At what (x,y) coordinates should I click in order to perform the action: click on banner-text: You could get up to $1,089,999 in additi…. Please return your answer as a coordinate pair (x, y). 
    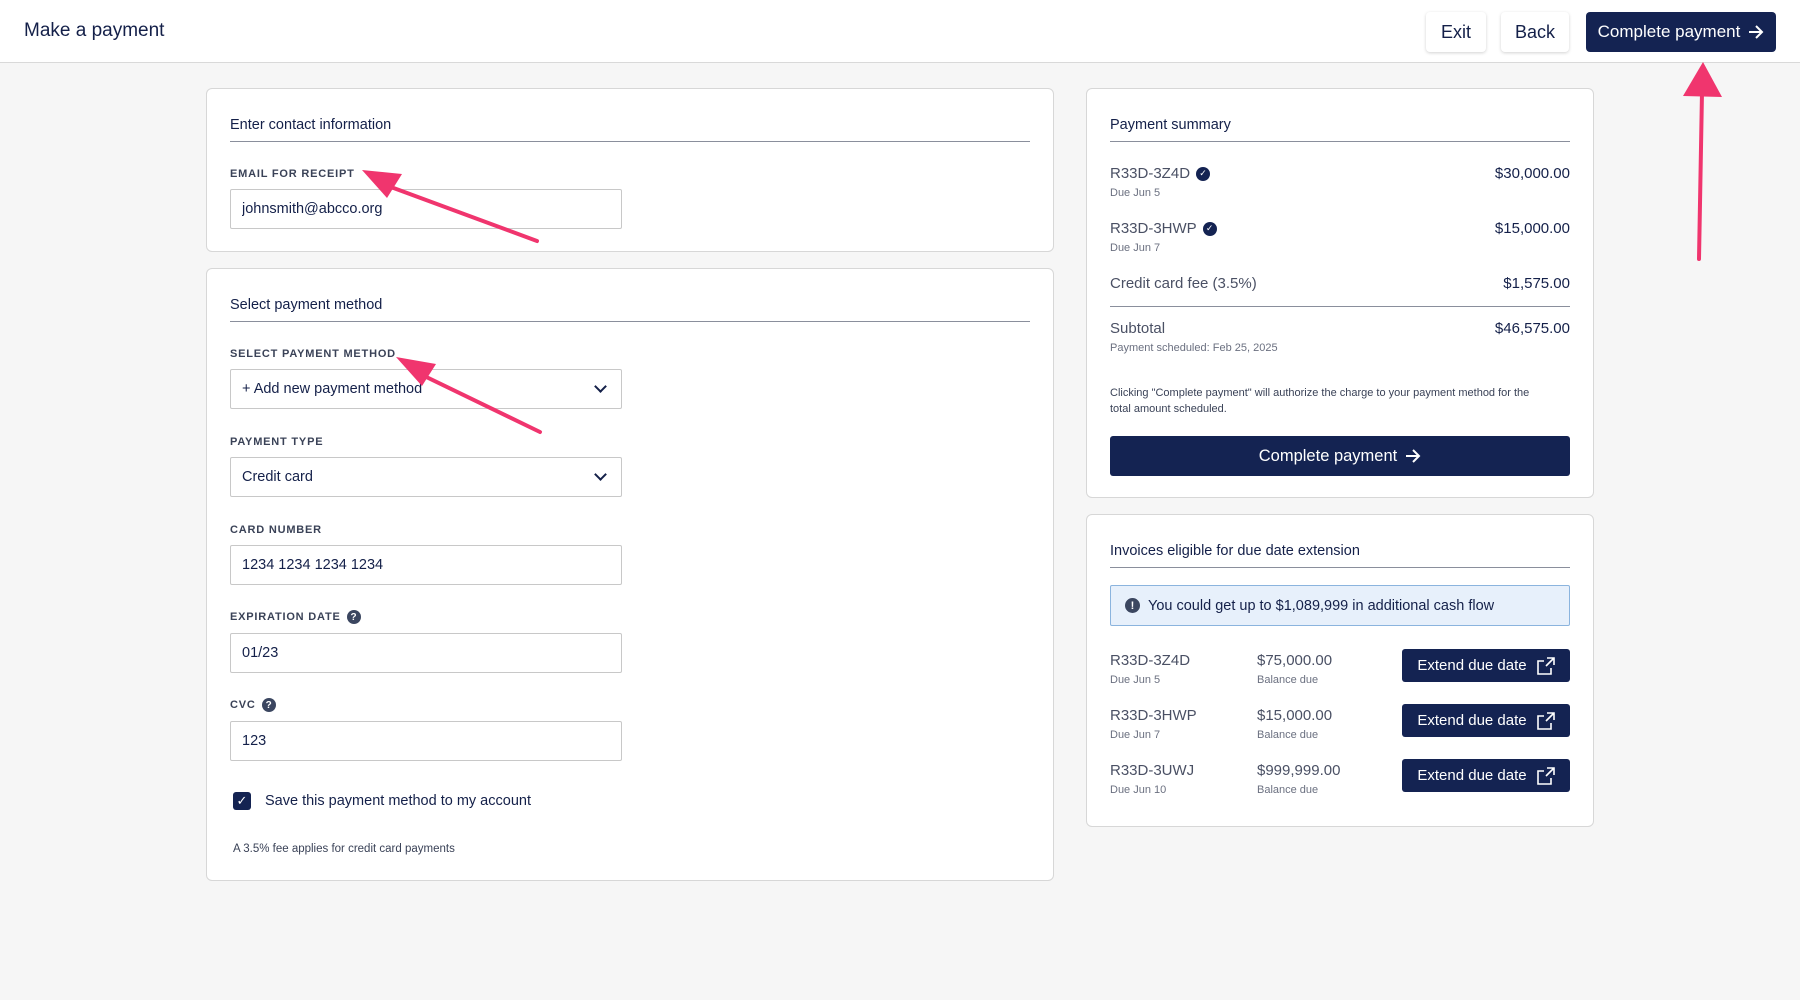
    Looking at the image, I should click on (1321, 605).